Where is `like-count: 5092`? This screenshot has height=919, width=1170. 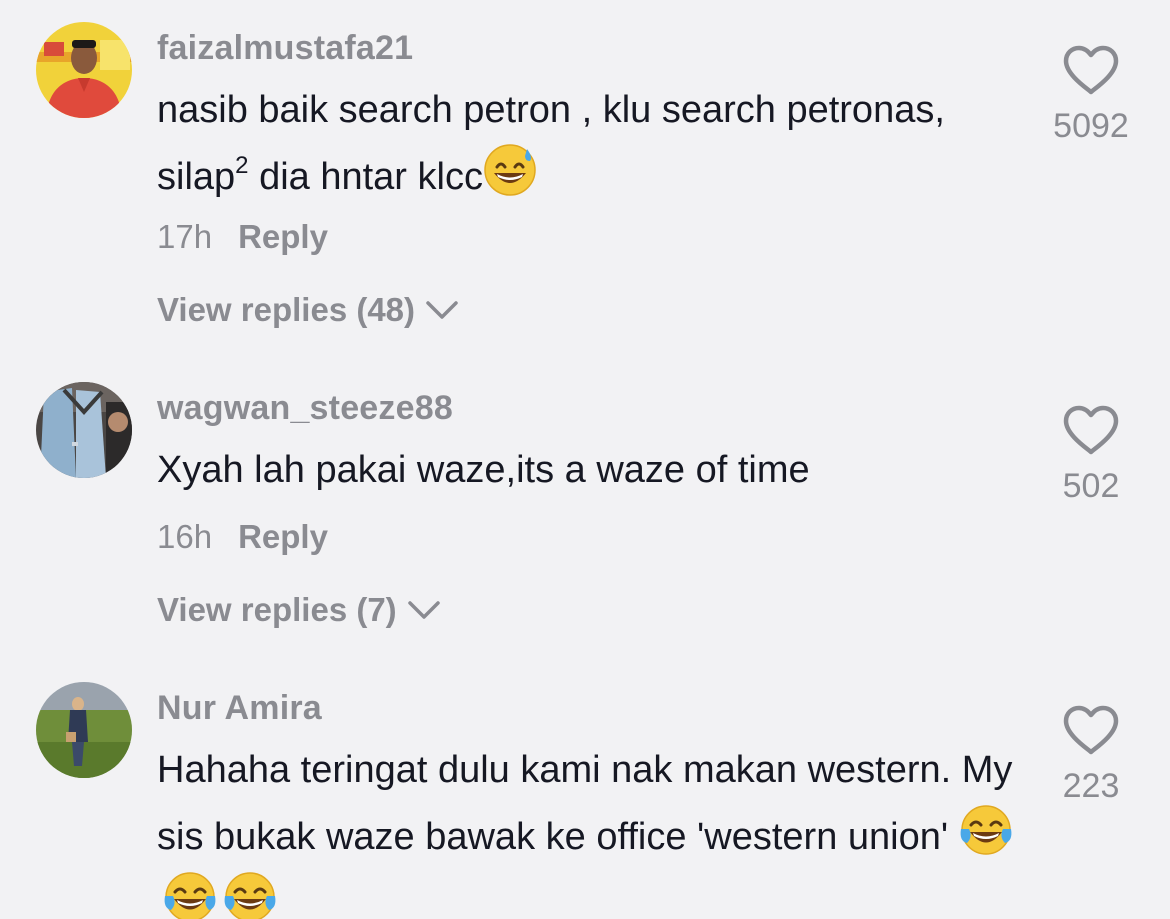 like-count: 5092 is located at coordinates (1091, 126).